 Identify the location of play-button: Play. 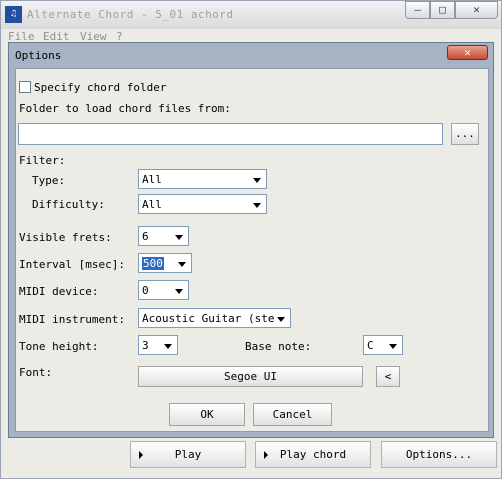
(188, 454).